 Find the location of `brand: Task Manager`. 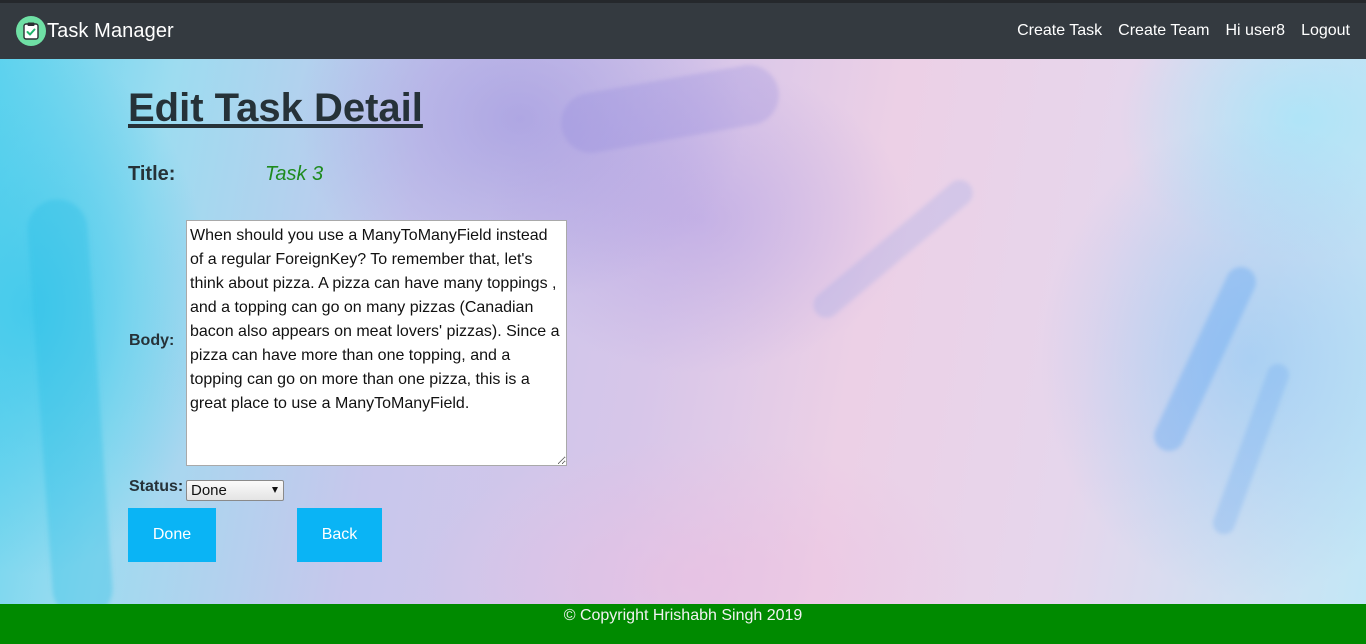

brand: Task Manager is located at coordinates (95, 31).